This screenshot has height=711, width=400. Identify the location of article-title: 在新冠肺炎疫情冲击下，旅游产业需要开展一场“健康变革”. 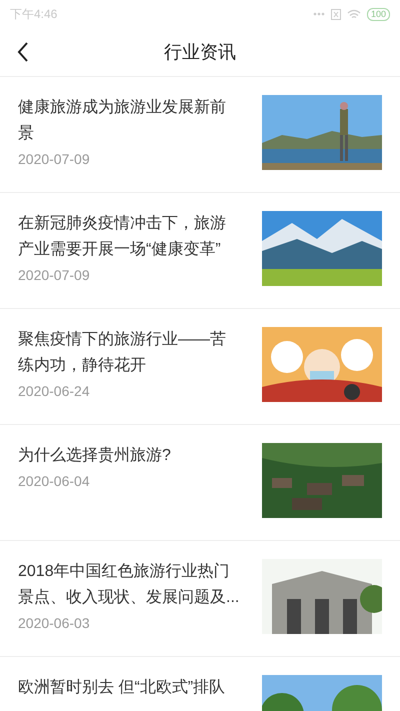
(122, 237).